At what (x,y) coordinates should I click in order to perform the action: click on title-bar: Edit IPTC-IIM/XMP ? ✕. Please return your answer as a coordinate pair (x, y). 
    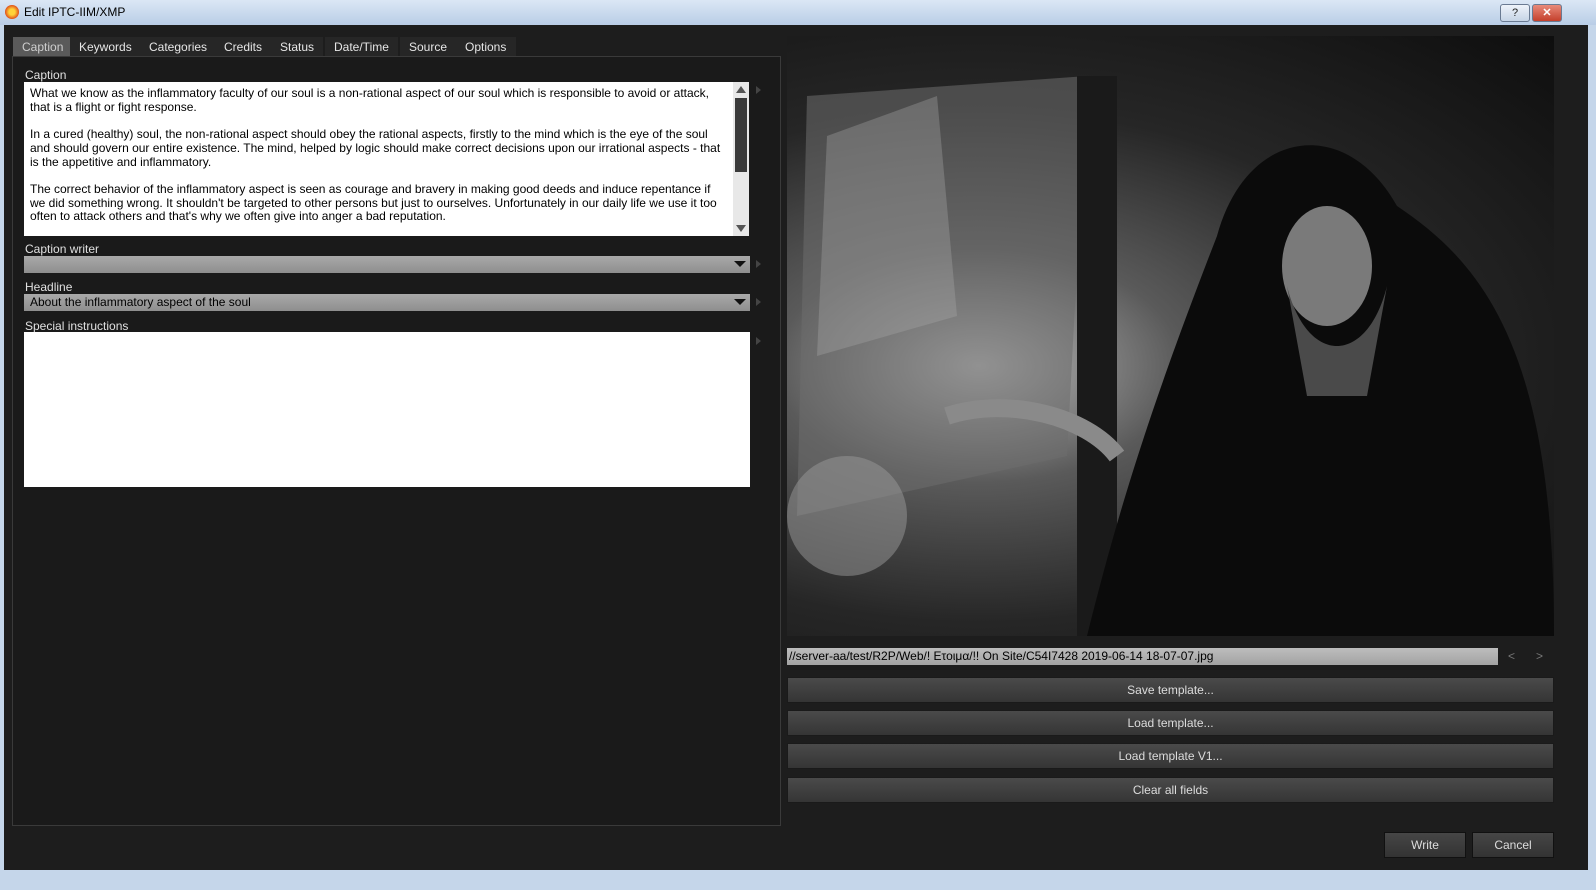
    Looking at the image, I should click on (798, 12).